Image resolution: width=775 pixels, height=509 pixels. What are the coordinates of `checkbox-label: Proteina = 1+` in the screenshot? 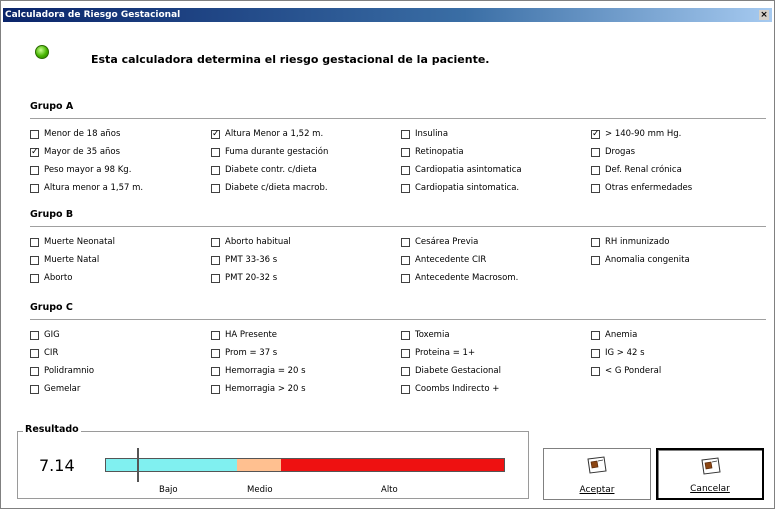 It's located at (445, 353).